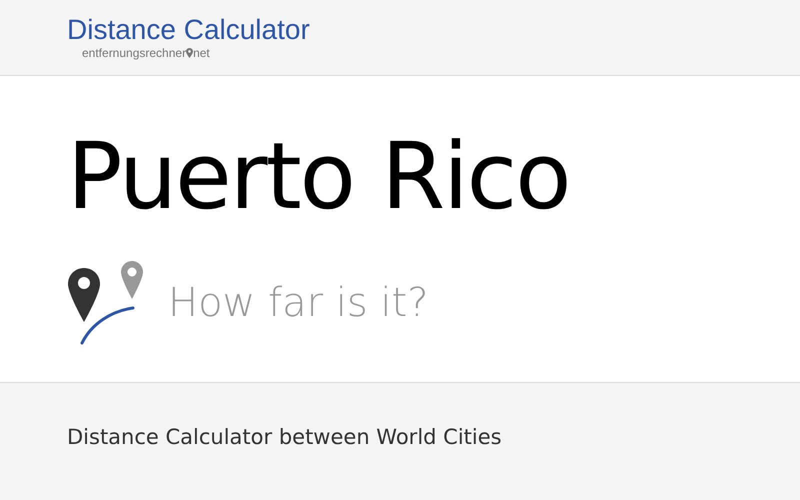  I want to click on logo-title: Distance Calculator, so click(188, 30).